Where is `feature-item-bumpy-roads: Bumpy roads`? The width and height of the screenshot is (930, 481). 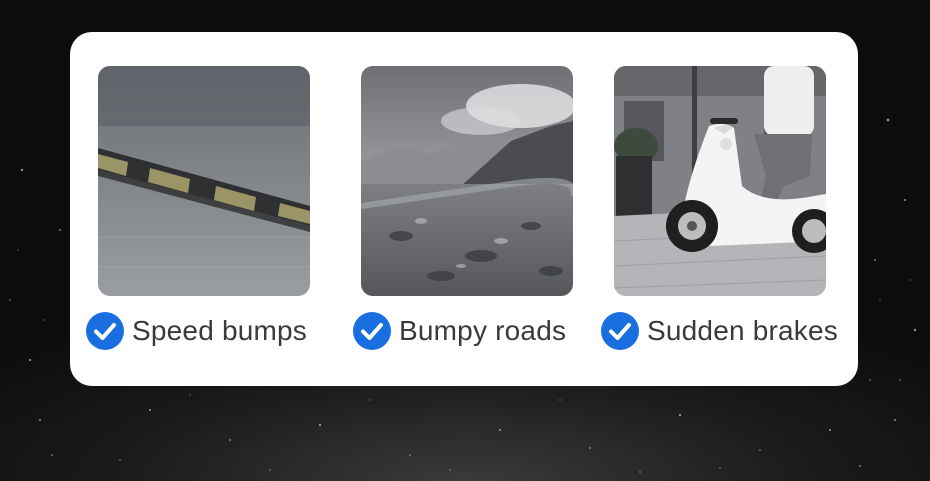 feature-item-bumpy-roads: Bumpy roads is located at coordinates (463, 208).